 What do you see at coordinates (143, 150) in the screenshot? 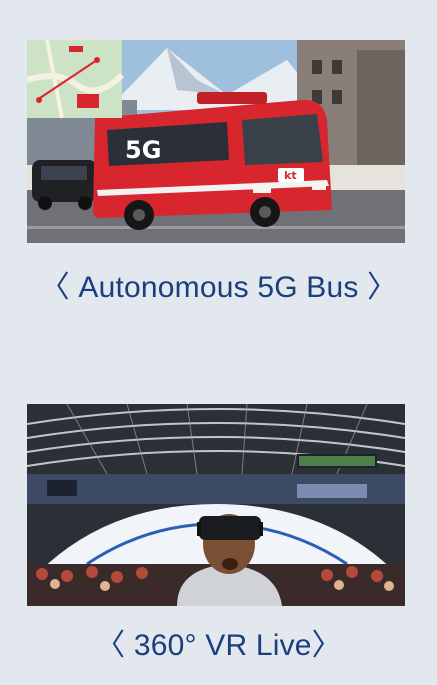
I see `bus-livery-text: 5G` at bounding box center [143, 150].